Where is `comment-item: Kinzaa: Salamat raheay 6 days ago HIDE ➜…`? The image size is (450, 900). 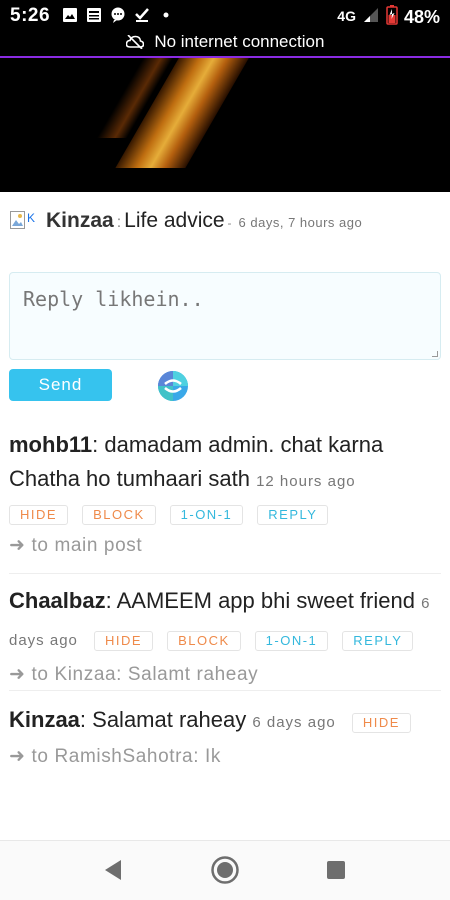 comment-item: Kinzaa: Salamat raheay 6 days ago HIDE ➜… is located at coordinates (225, 737).